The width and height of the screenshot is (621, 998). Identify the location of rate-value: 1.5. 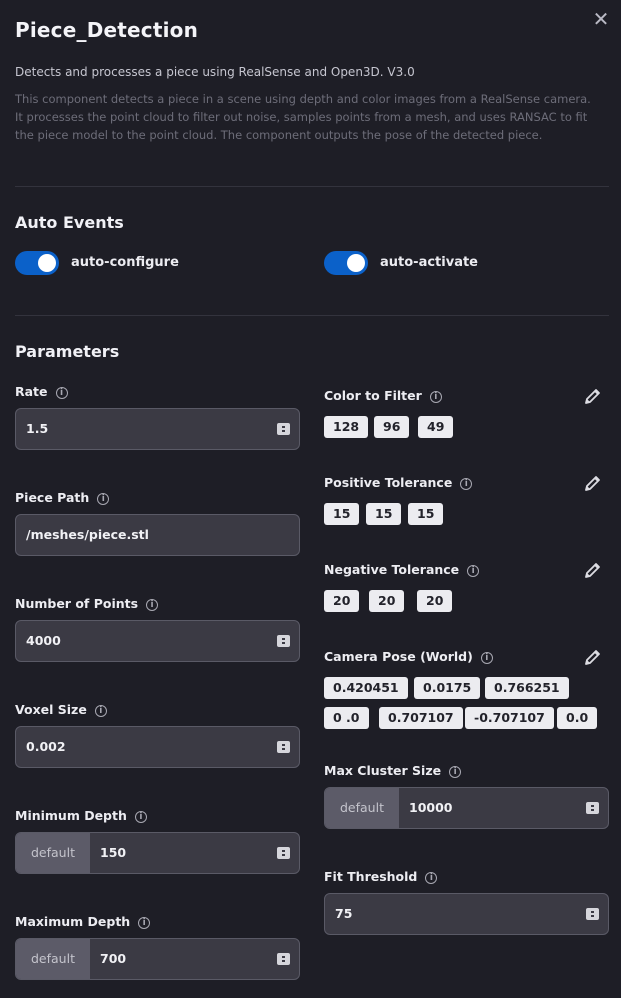
(37, 428).